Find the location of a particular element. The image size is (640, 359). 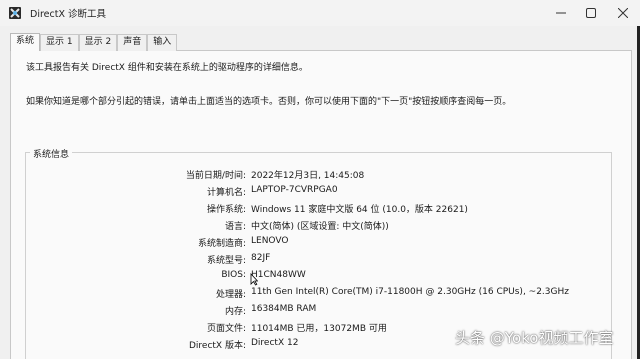

info-value: LENOVO is located at coordinates (270, 241).